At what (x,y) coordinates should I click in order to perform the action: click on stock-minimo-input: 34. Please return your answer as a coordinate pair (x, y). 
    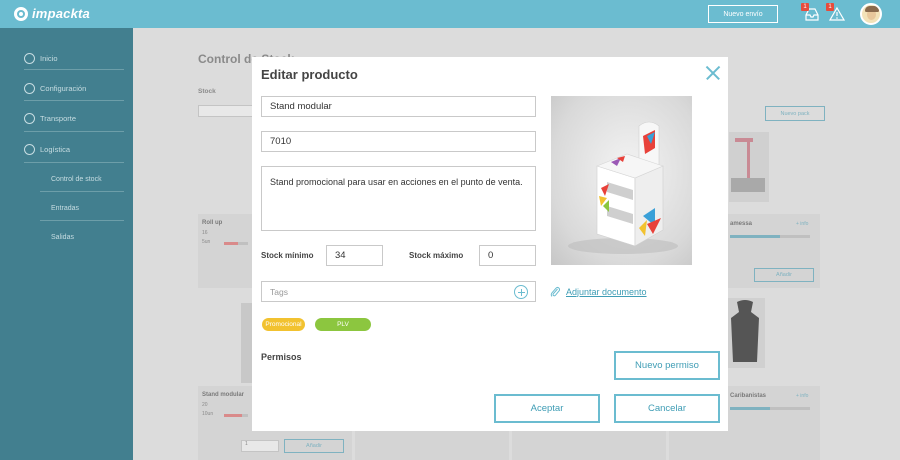
    Looking at the image, I should click on (354, 255).